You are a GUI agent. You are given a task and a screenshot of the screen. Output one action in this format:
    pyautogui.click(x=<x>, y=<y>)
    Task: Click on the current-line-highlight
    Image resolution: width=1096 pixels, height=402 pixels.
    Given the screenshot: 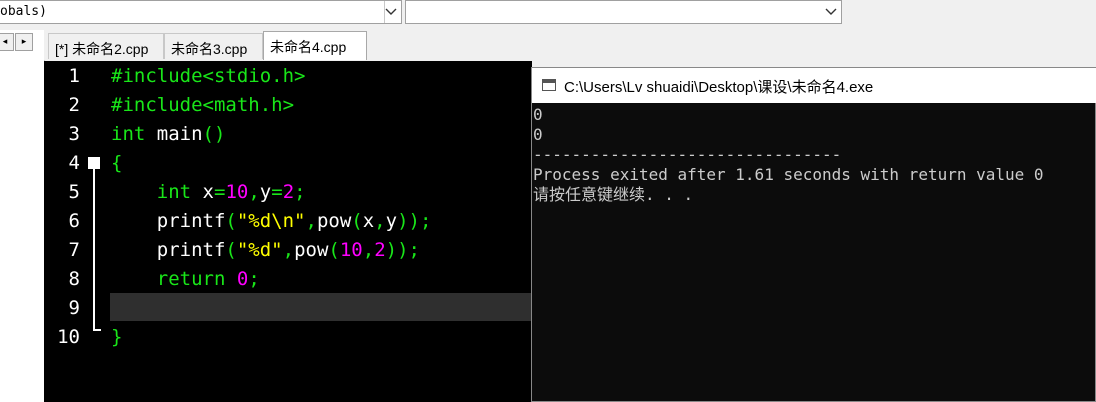 What is the action you would take?
    pyautogui.click(x=321, y=307)
    